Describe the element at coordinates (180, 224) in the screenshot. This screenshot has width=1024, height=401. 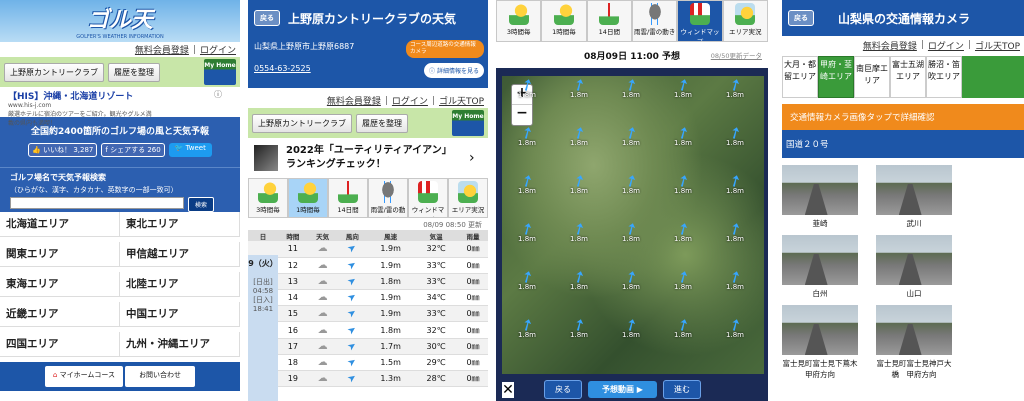
I see `area-tohoku: 東北エリア` at that location.